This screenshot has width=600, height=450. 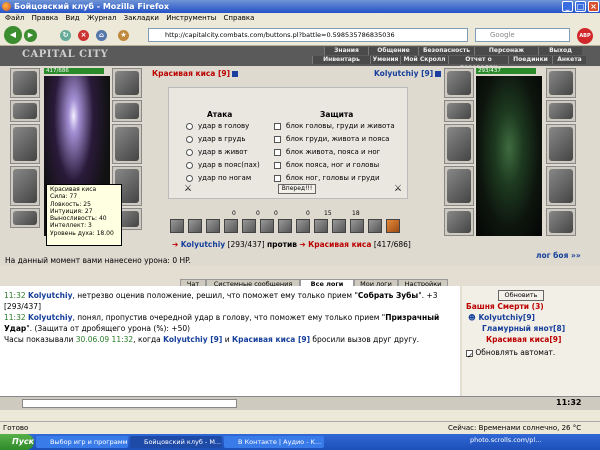 I want to click on menu-view: Вид, so click(x=72, y=18).